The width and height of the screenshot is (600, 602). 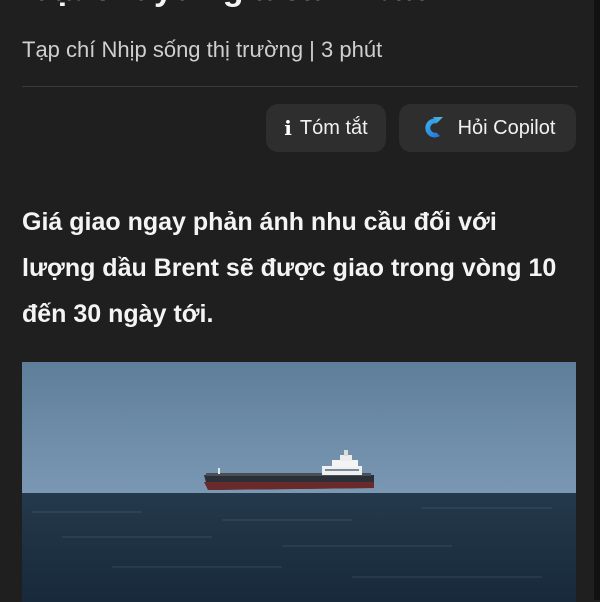 I want to click on article-byline: Tạp chí Nhịp sống thị trường | 3 phút, so click(x=202, y=50).